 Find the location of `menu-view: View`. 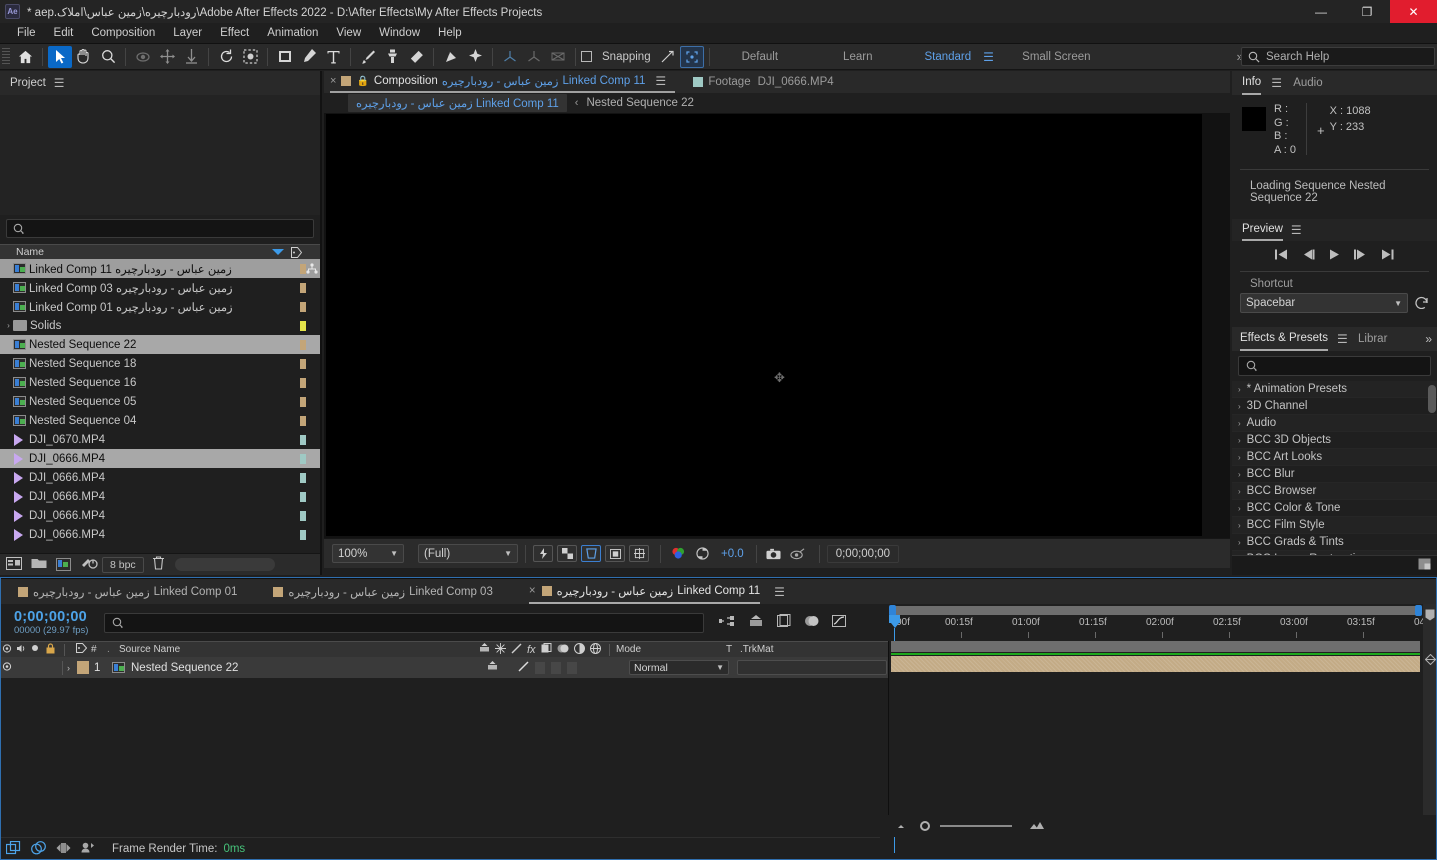

menu-view: View is located at coordinates (348, 33).